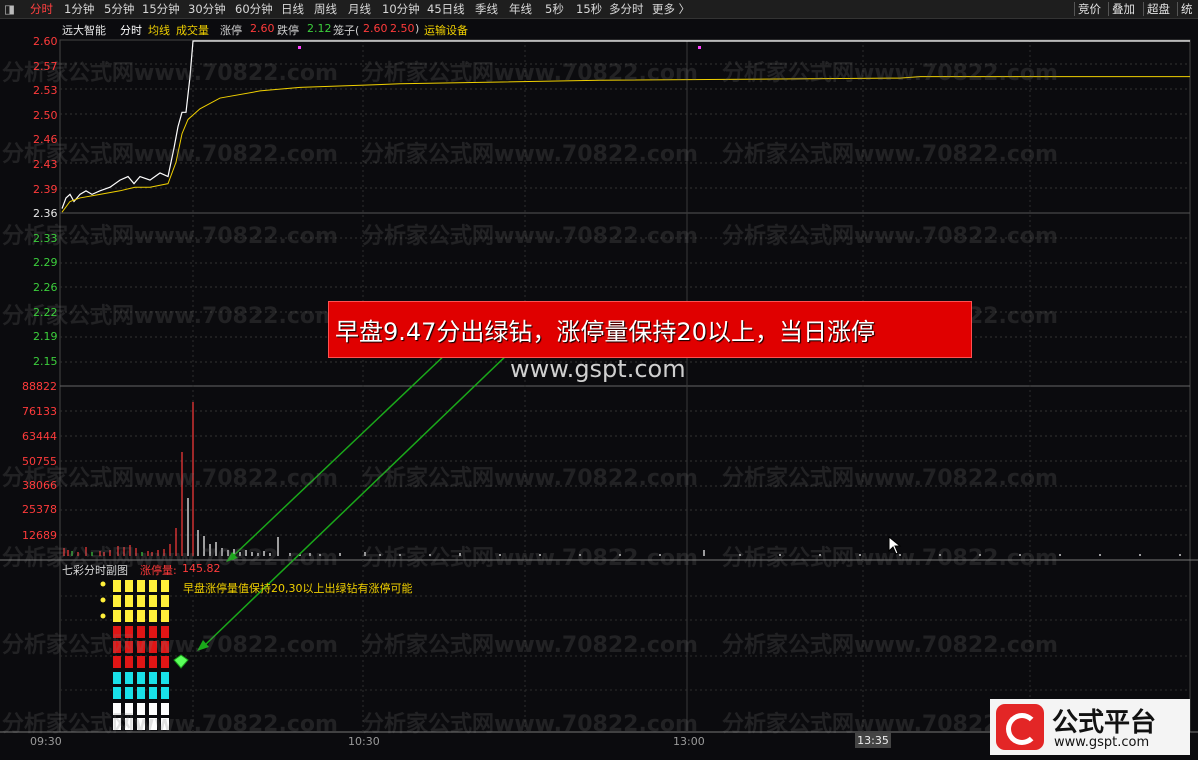 The width and height of the screenshot is (1198, 760). What do you see at coordinates (45, 41) in the screenshot?
I see `price-tick-0: 2.60` at bounding box center [45, 41].